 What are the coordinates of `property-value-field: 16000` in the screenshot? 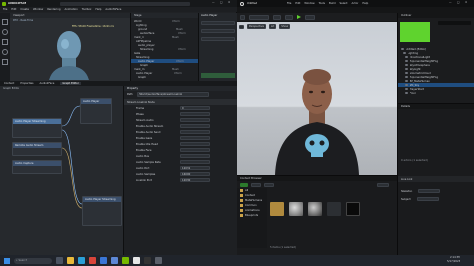 It's located at (195, 174).